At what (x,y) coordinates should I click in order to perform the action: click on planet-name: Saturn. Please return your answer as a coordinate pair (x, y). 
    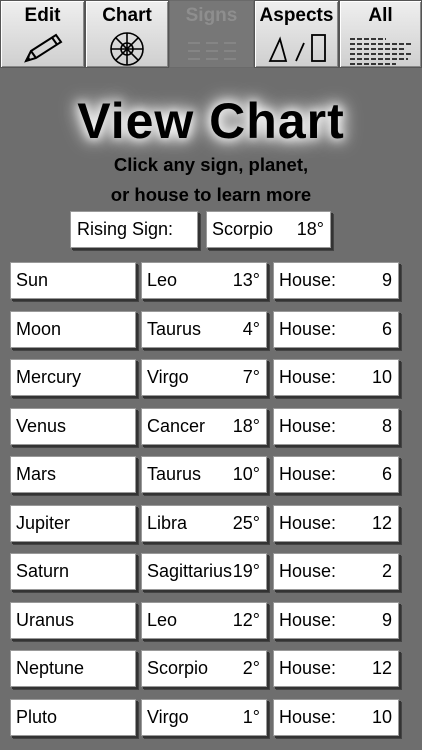
    Looking at the image, I should click on (43, 571).